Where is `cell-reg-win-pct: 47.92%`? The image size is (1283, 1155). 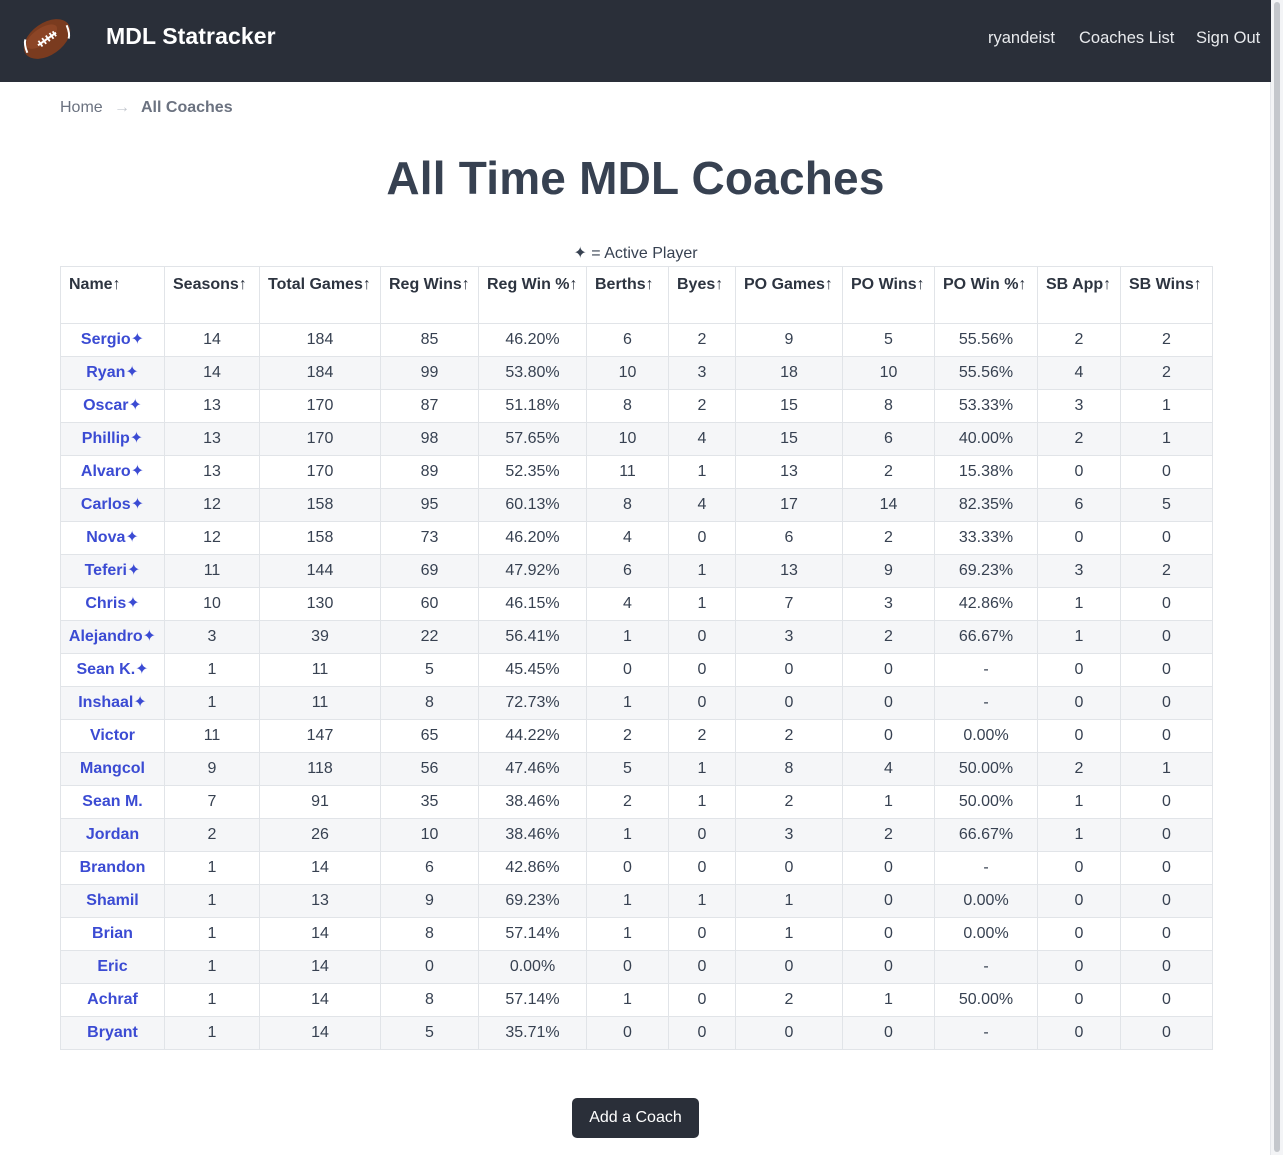 cell-reg-win-pct: 47.92% is located at coordinates (532, 571).